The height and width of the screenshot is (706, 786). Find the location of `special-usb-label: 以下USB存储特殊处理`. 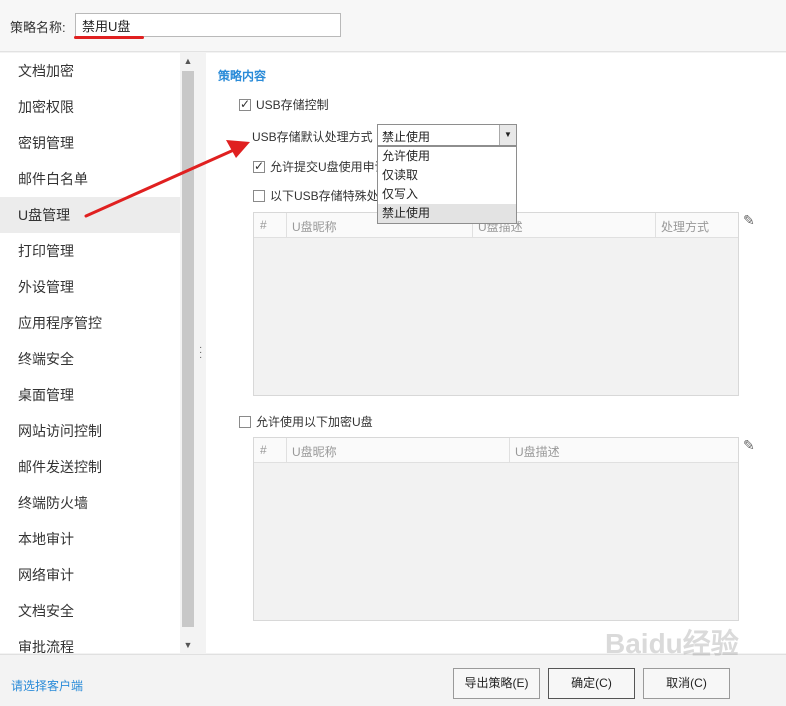

special-usb-label: 以下USB存储特殊处理 is located at coordinates (330, 196).